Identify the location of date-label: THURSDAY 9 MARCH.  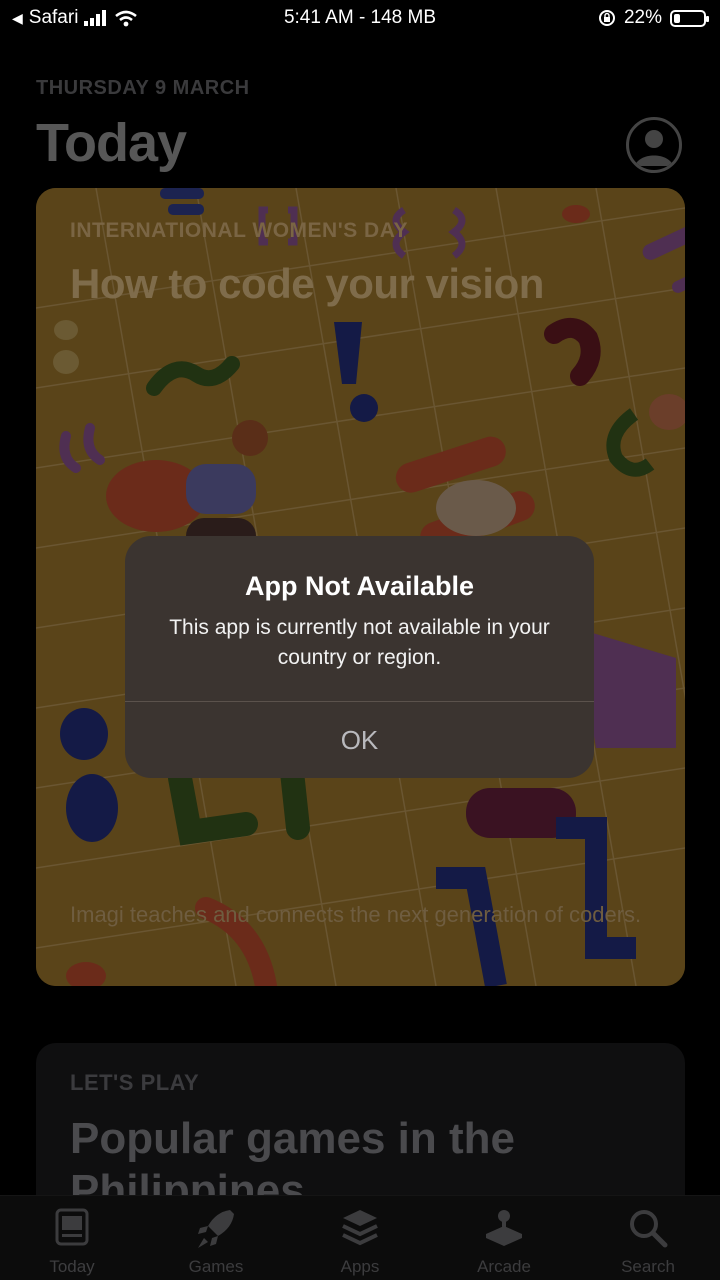
(143, 88).